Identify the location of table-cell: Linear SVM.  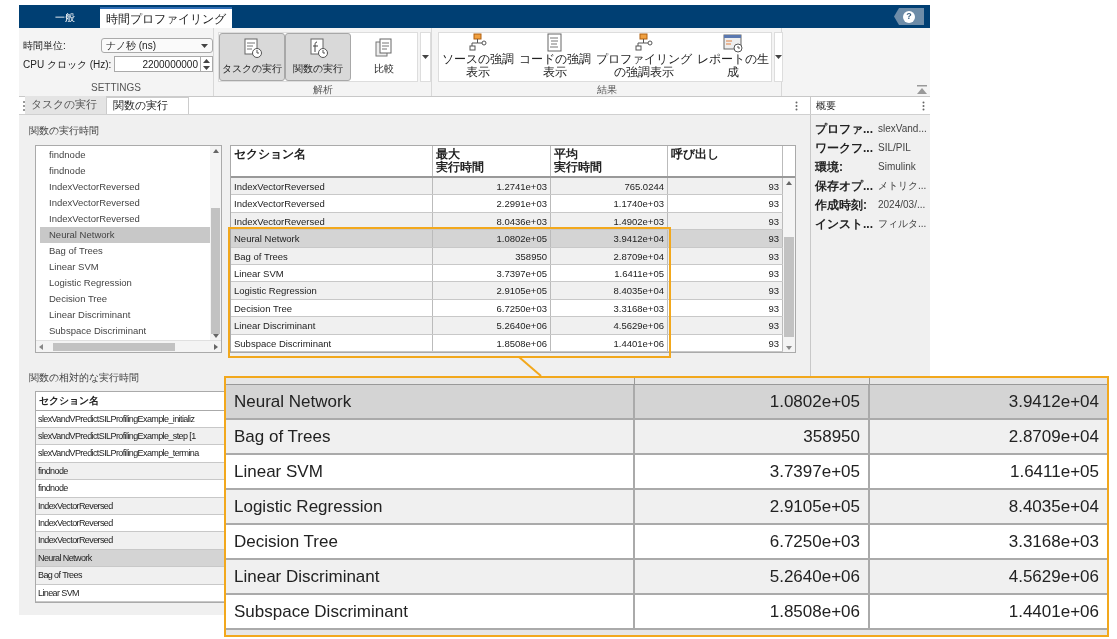
(430, 471).